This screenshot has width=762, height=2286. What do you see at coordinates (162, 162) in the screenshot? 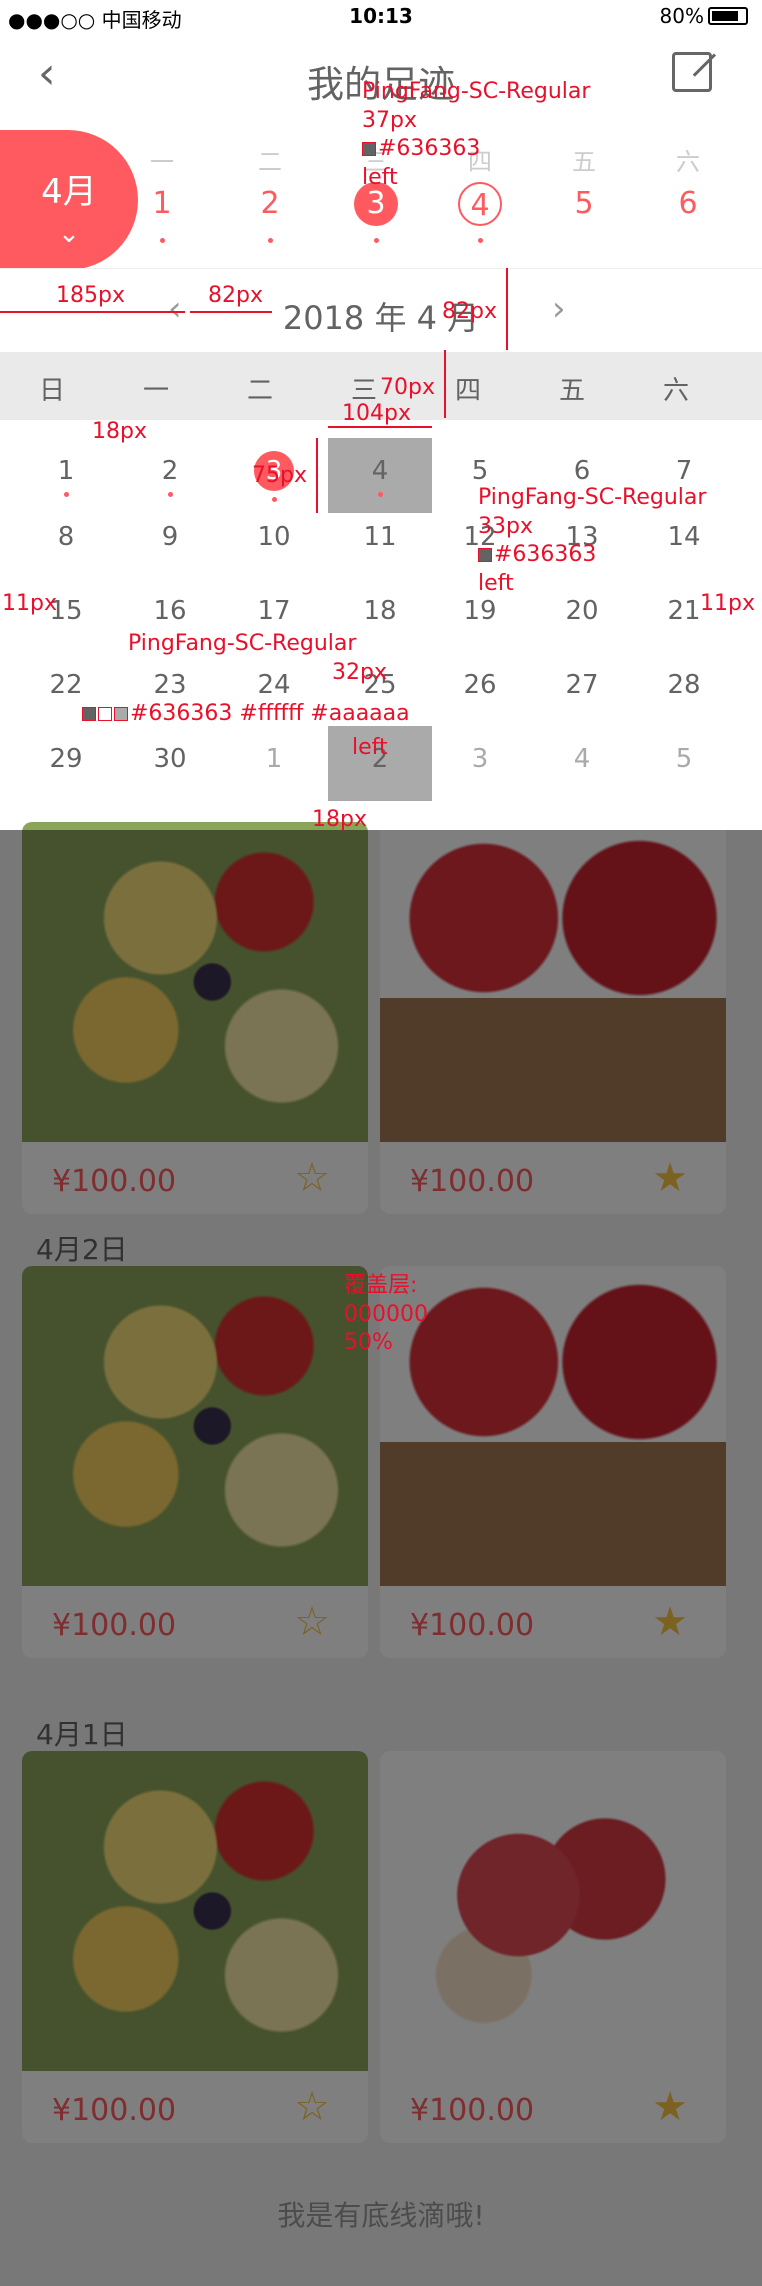
I see `weekday-label: 一` at bounding box center [162, 162].